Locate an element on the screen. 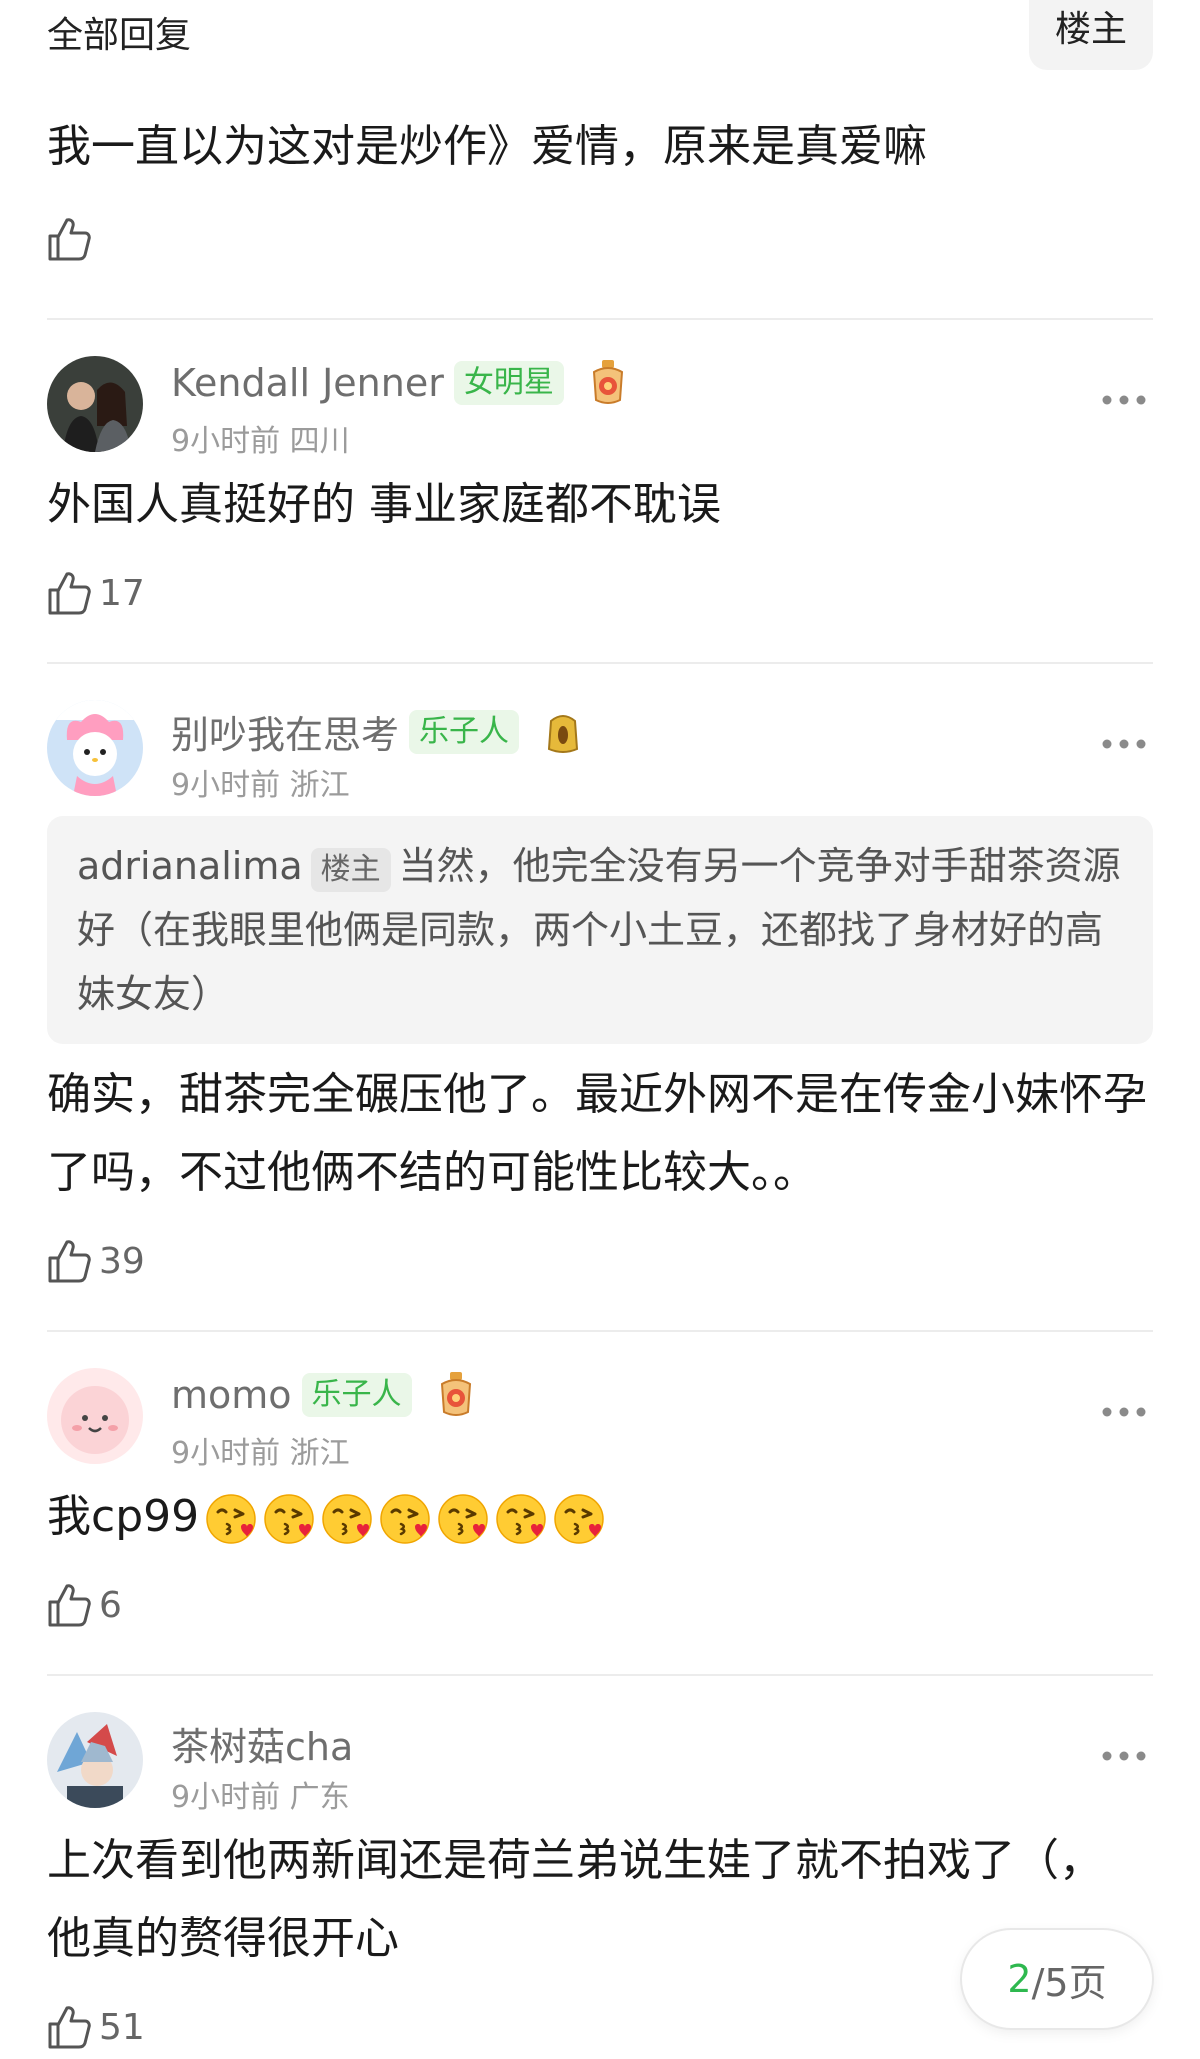 Image resolution: width=1200 pixels, height=2059 pixels. like-button: 17 is located at coordinates (600, 593).